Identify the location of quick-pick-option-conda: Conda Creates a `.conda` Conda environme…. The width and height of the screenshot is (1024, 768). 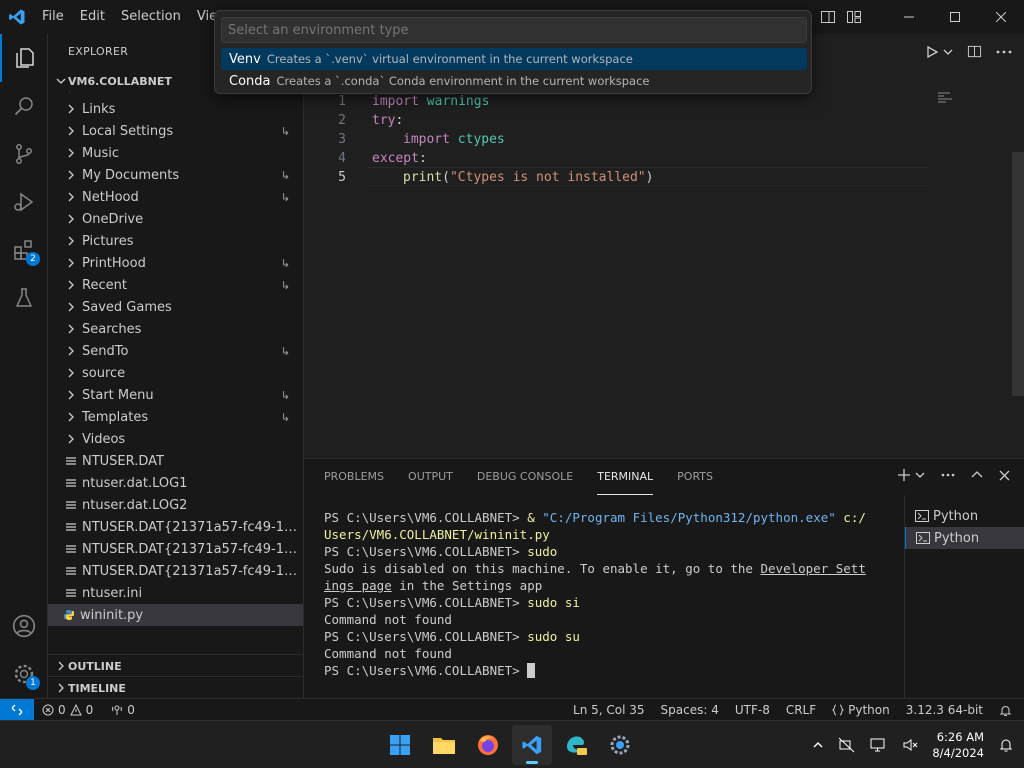
(514, 81).